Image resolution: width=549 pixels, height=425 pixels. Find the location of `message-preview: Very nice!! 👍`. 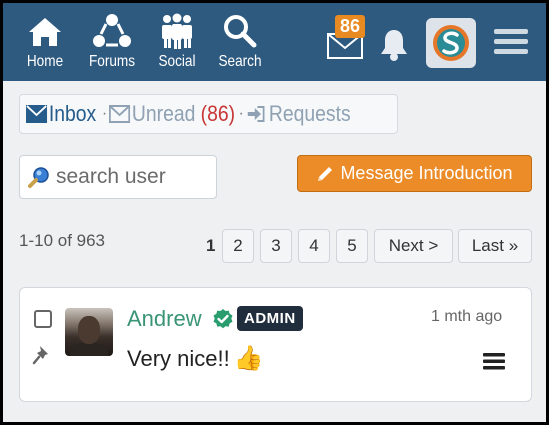

message-preview: Very nice!! 👍 is located at coordinates (195, 358).